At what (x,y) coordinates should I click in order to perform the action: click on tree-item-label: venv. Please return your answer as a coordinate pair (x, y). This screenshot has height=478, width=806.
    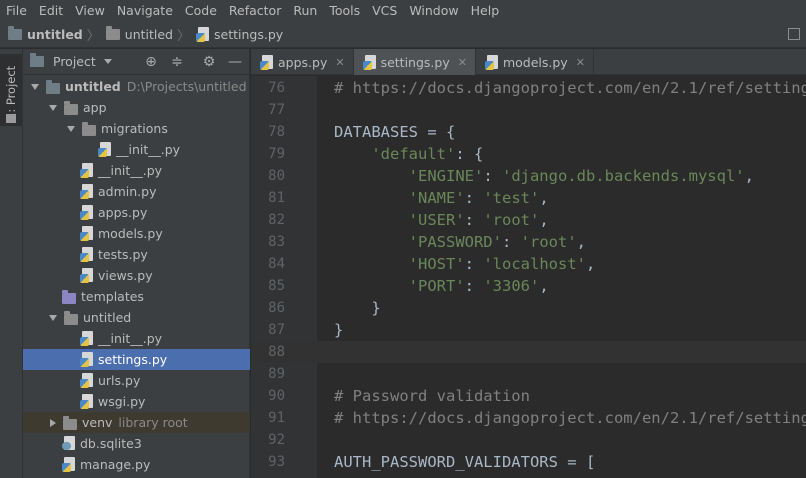
    Looking at the image, I should click on (97, 422).